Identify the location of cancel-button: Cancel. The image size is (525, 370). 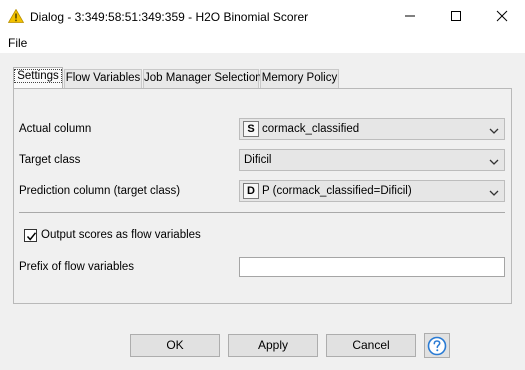
(371, 345).